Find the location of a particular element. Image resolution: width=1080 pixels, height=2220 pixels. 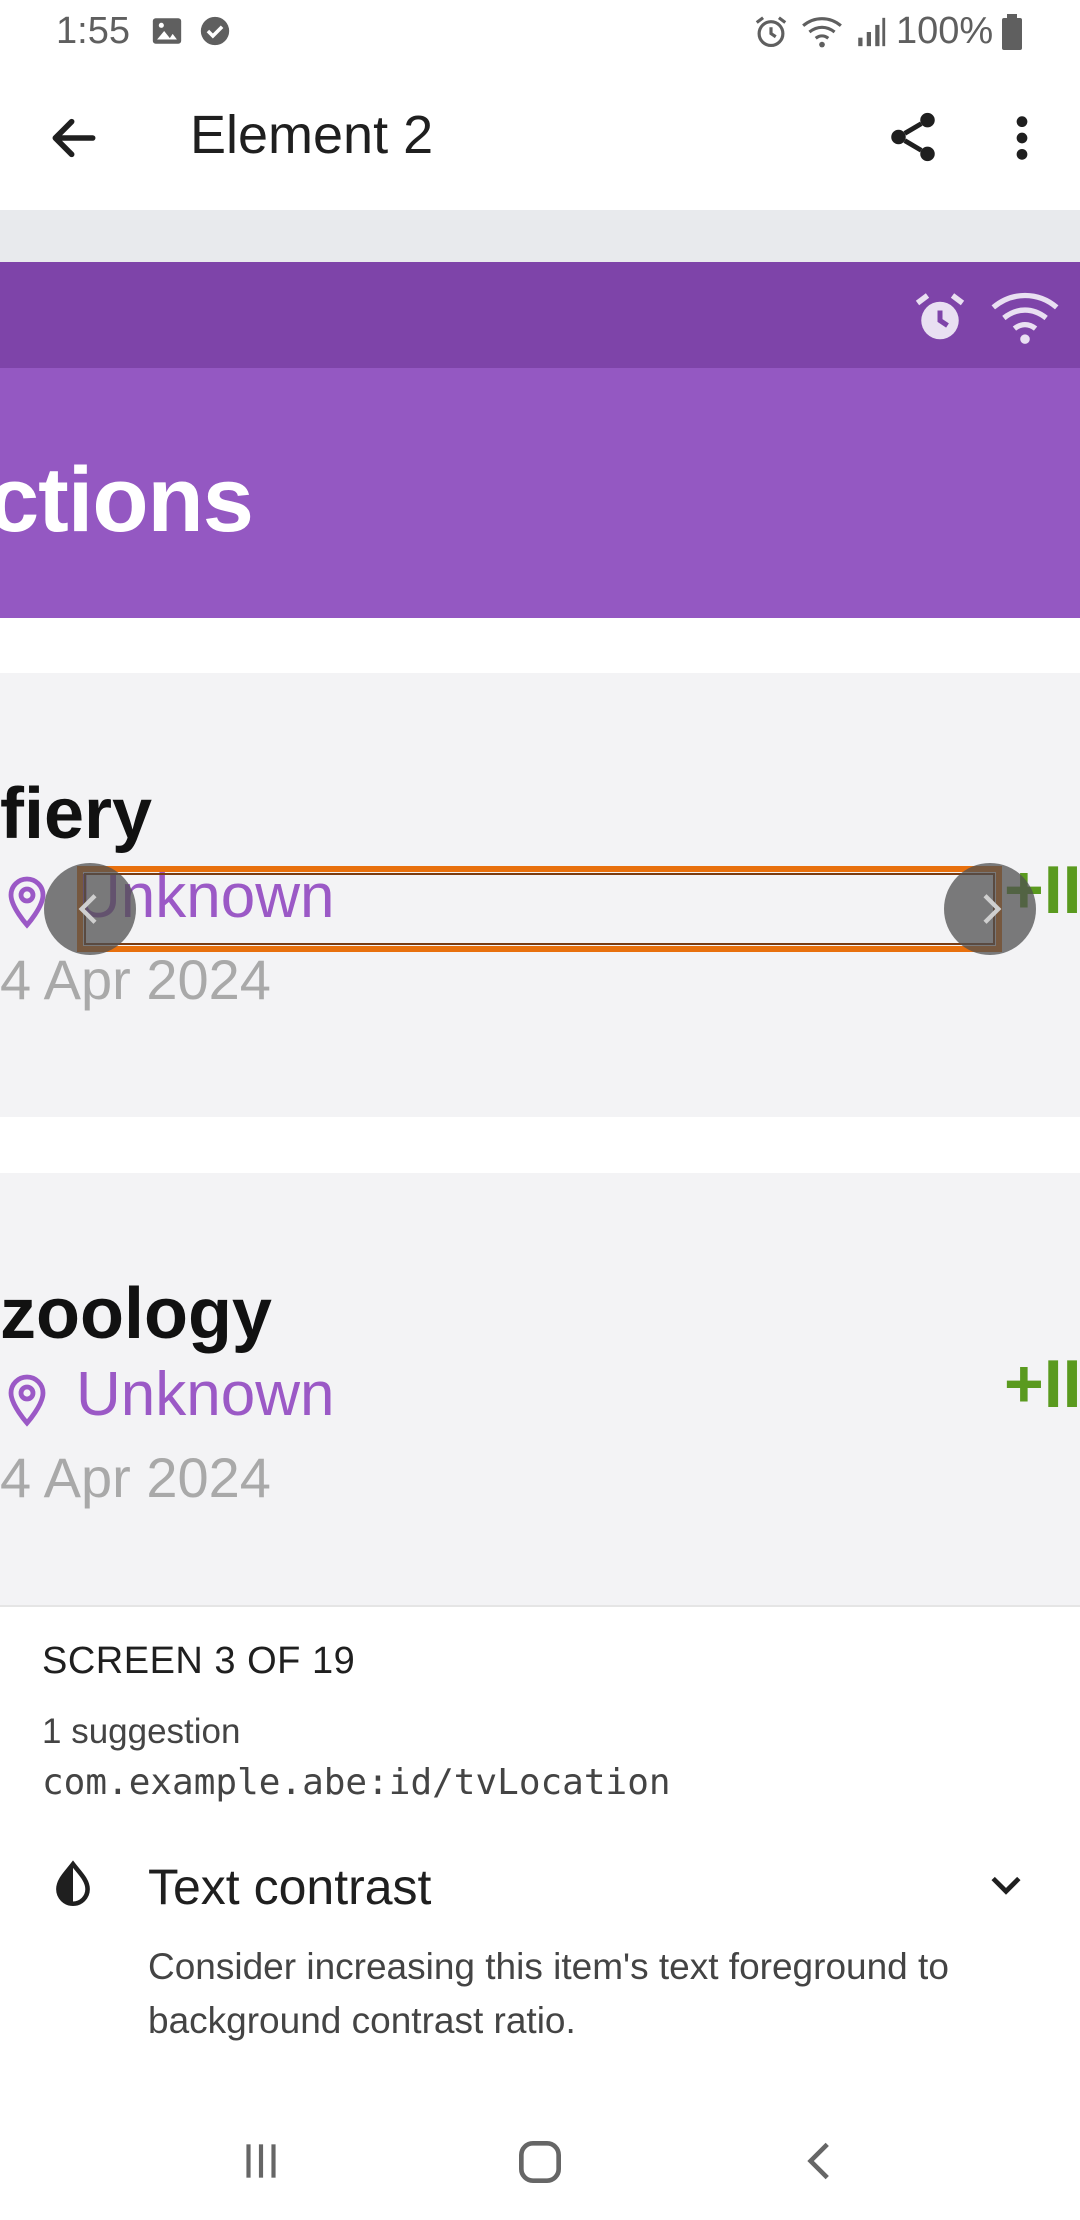

chevron-down-icon is located at coordinates (1006, 1884).